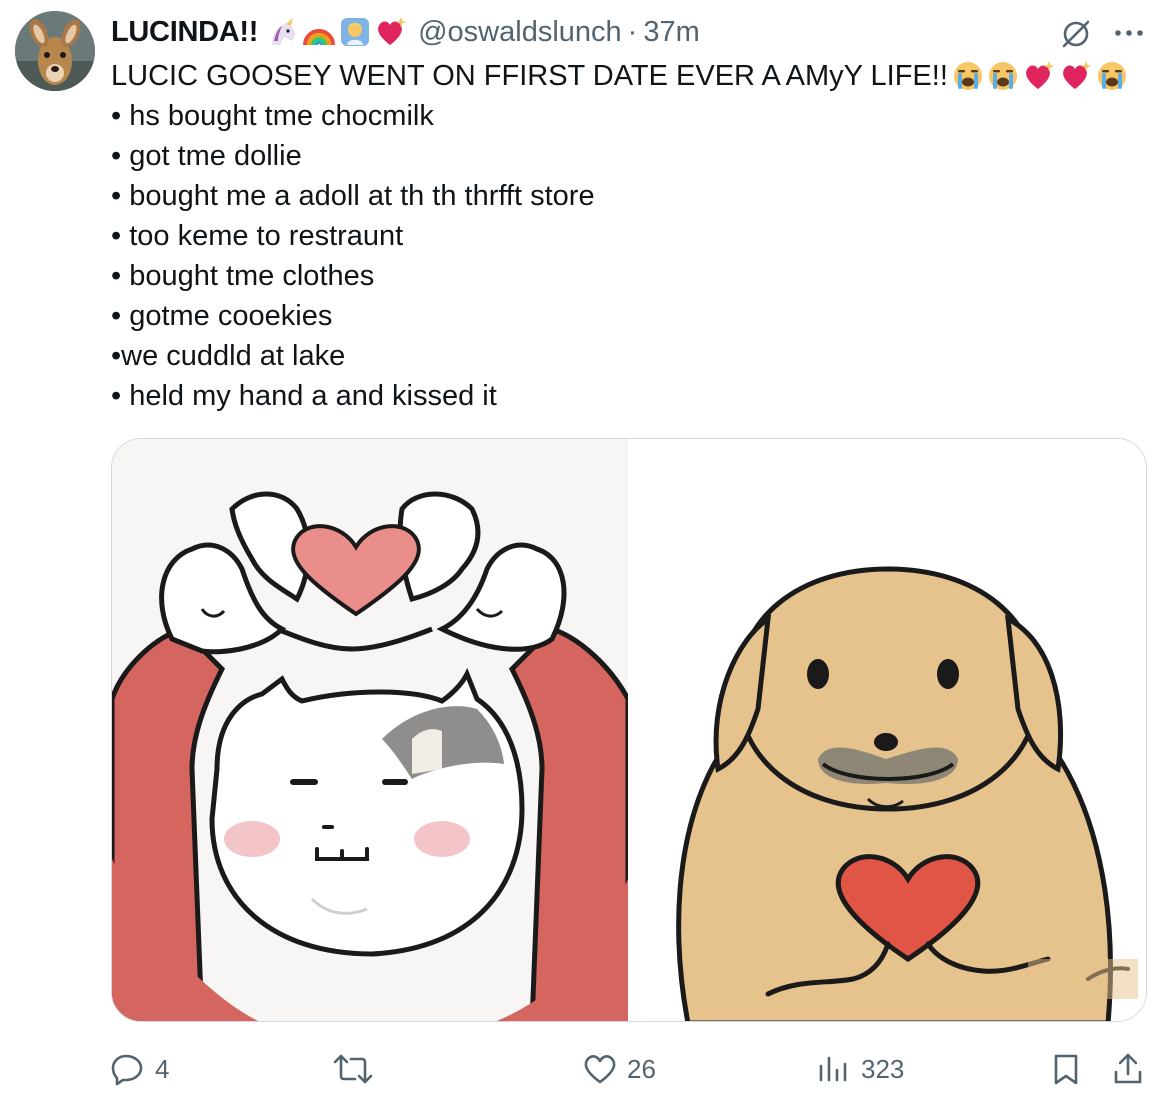  I want to click on share-icon, so click(1128, 1068).